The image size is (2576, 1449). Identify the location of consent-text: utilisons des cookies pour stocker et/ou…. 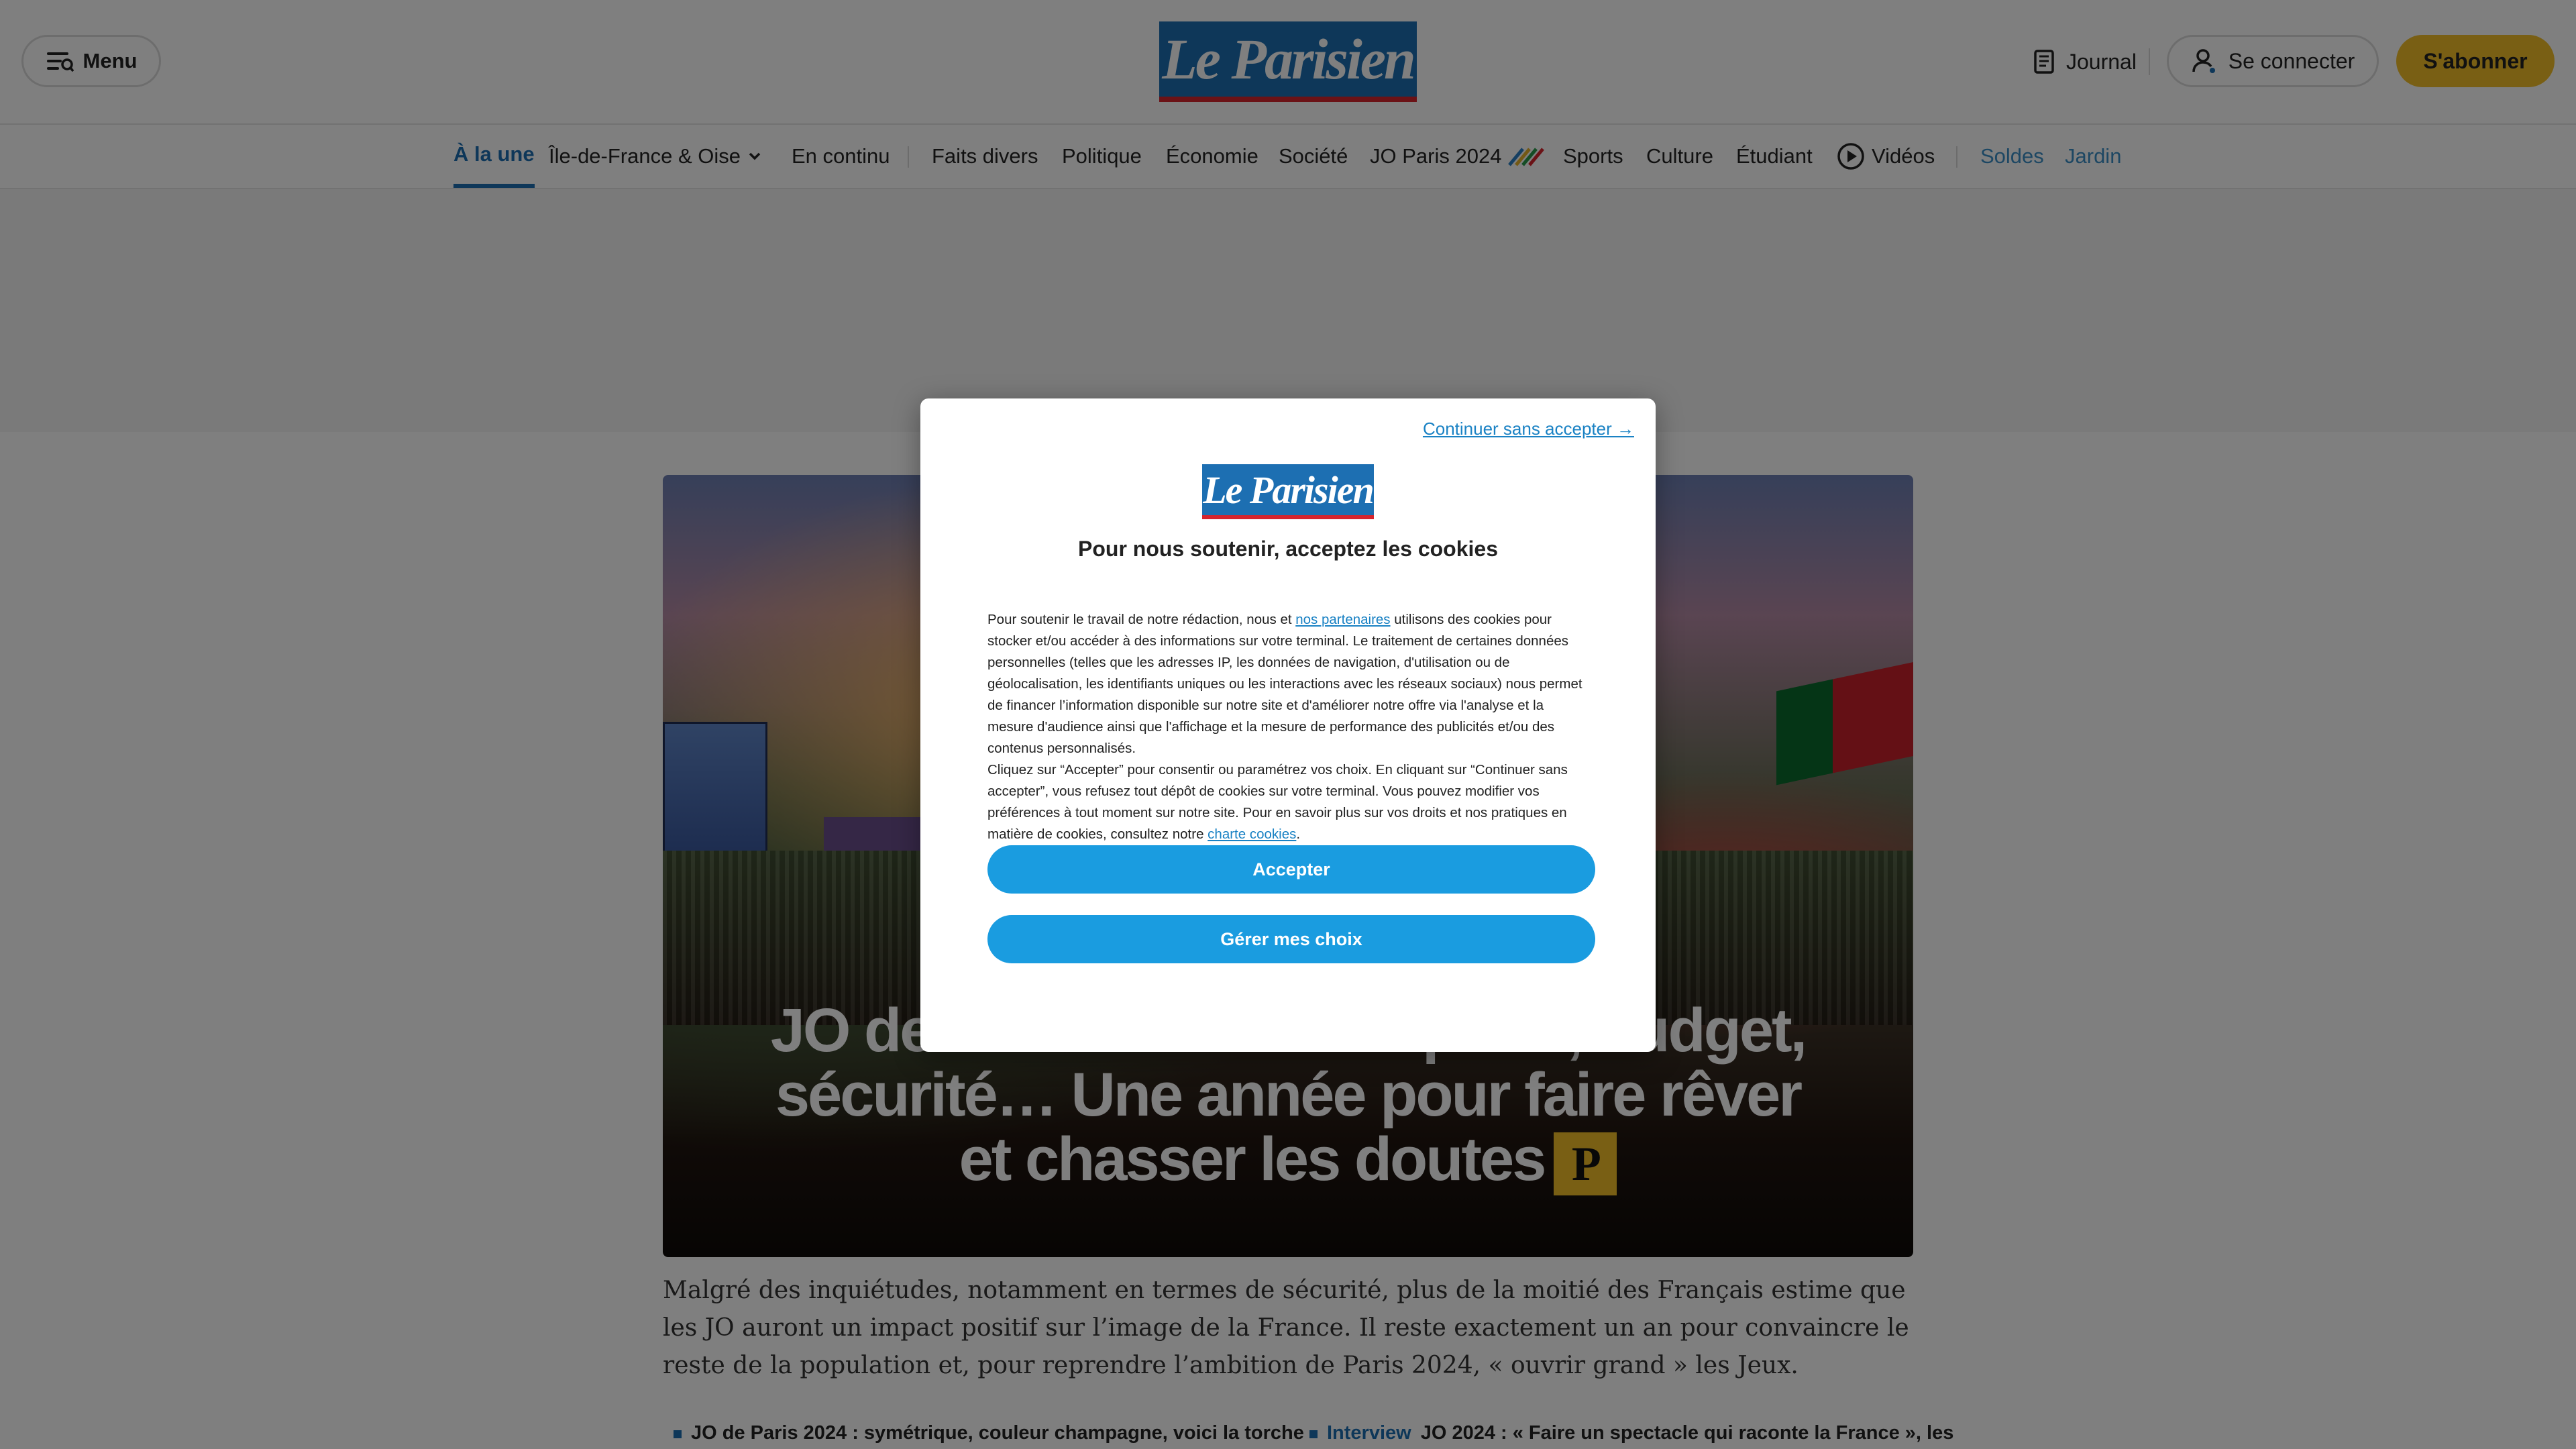
(1284, 684).